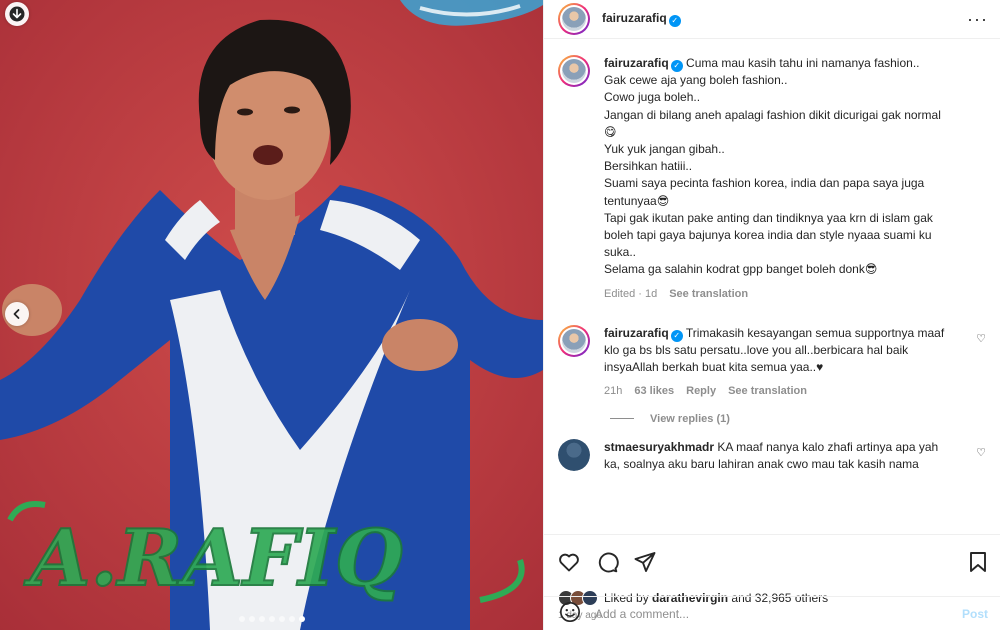 The image size is (1000, 630). What do you see at coordinates (977, 19) in the screenshot?
I see `more-options-icon: ···` at bounding box center [977, 19].